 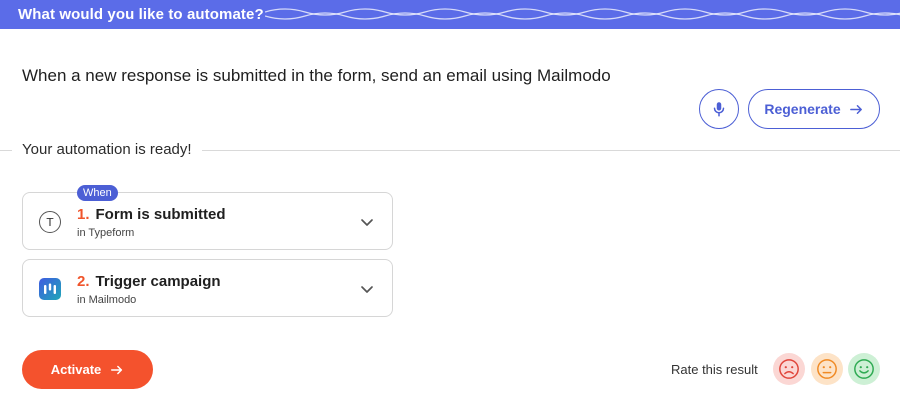 I want to click on header-bar: What would you like to automate?, so click(x=450, y=14).